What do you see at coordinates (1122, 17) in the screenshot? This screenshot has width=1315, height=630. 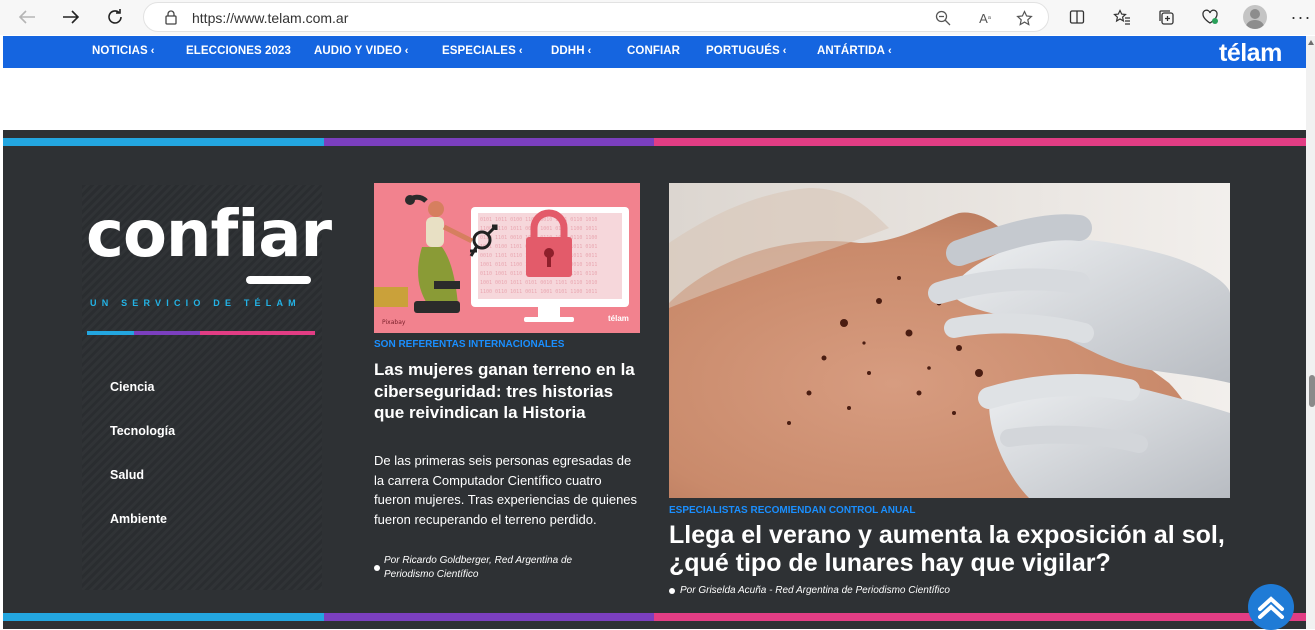 I see `favorites-icon` at bounding box center [1122, 17].